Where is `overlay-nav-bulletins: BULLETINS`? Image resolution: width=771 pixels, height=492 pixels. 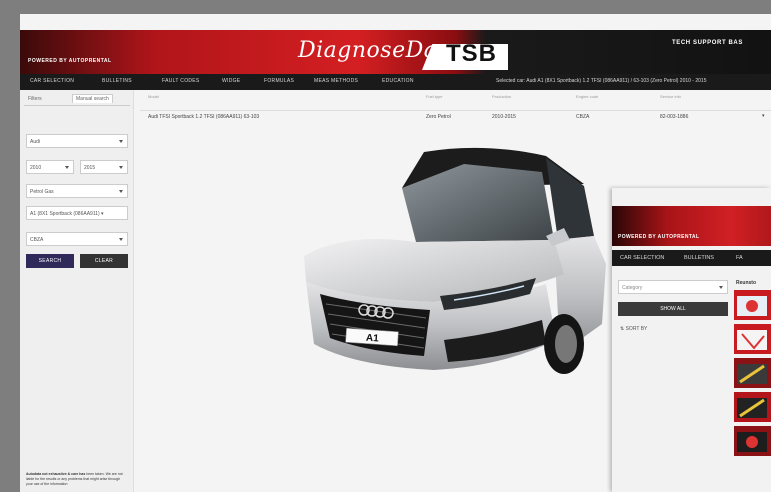 overlay-nav-bulletins: BULLETINS is located at coordinates (699, 258).